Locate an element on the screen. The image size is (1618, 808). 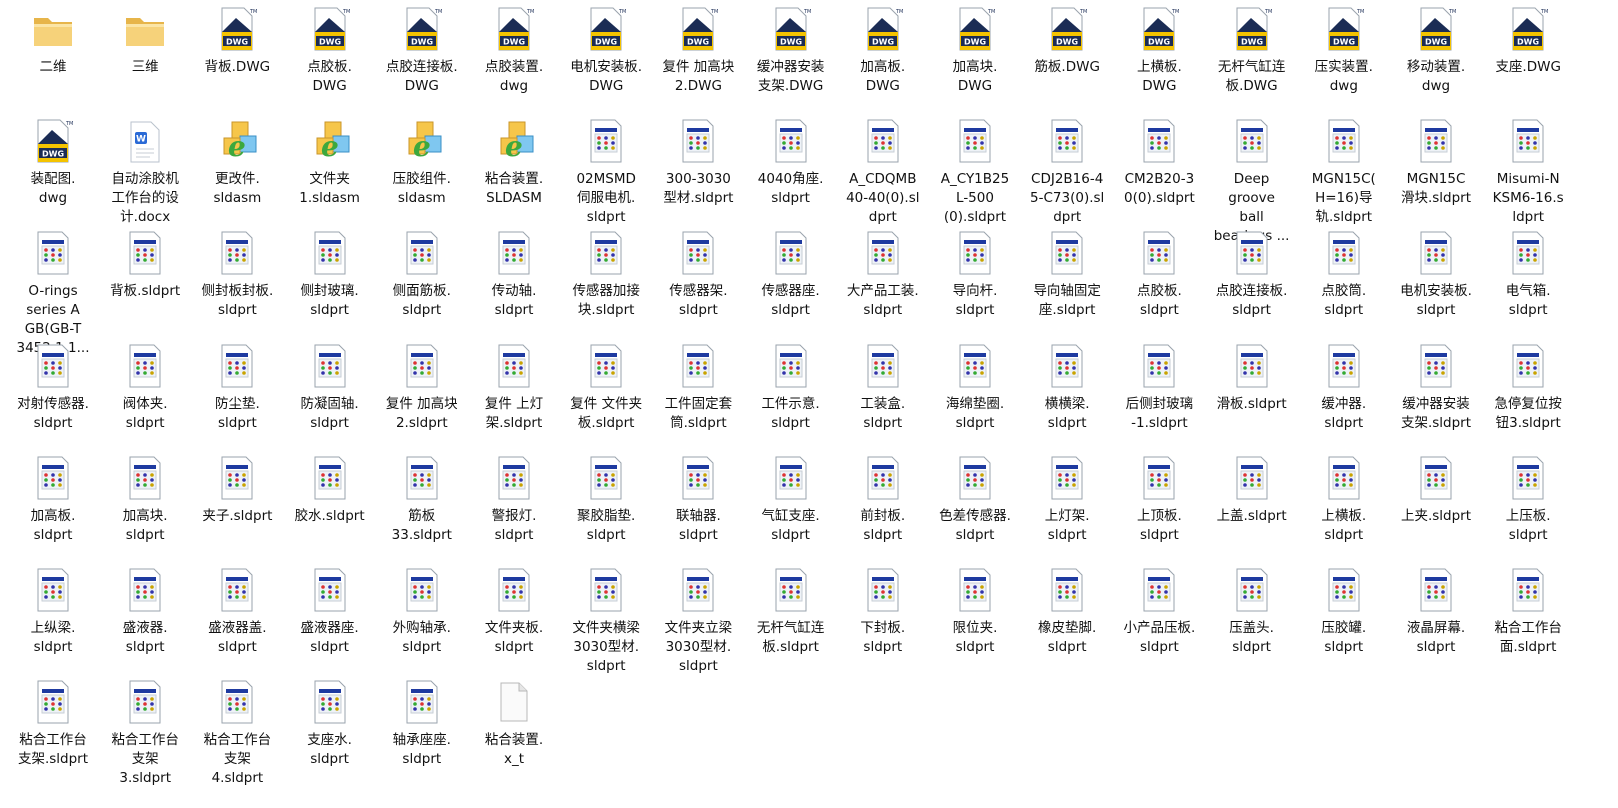
file-item: 上夹.sldprt is located at coordinates (1436, 509).